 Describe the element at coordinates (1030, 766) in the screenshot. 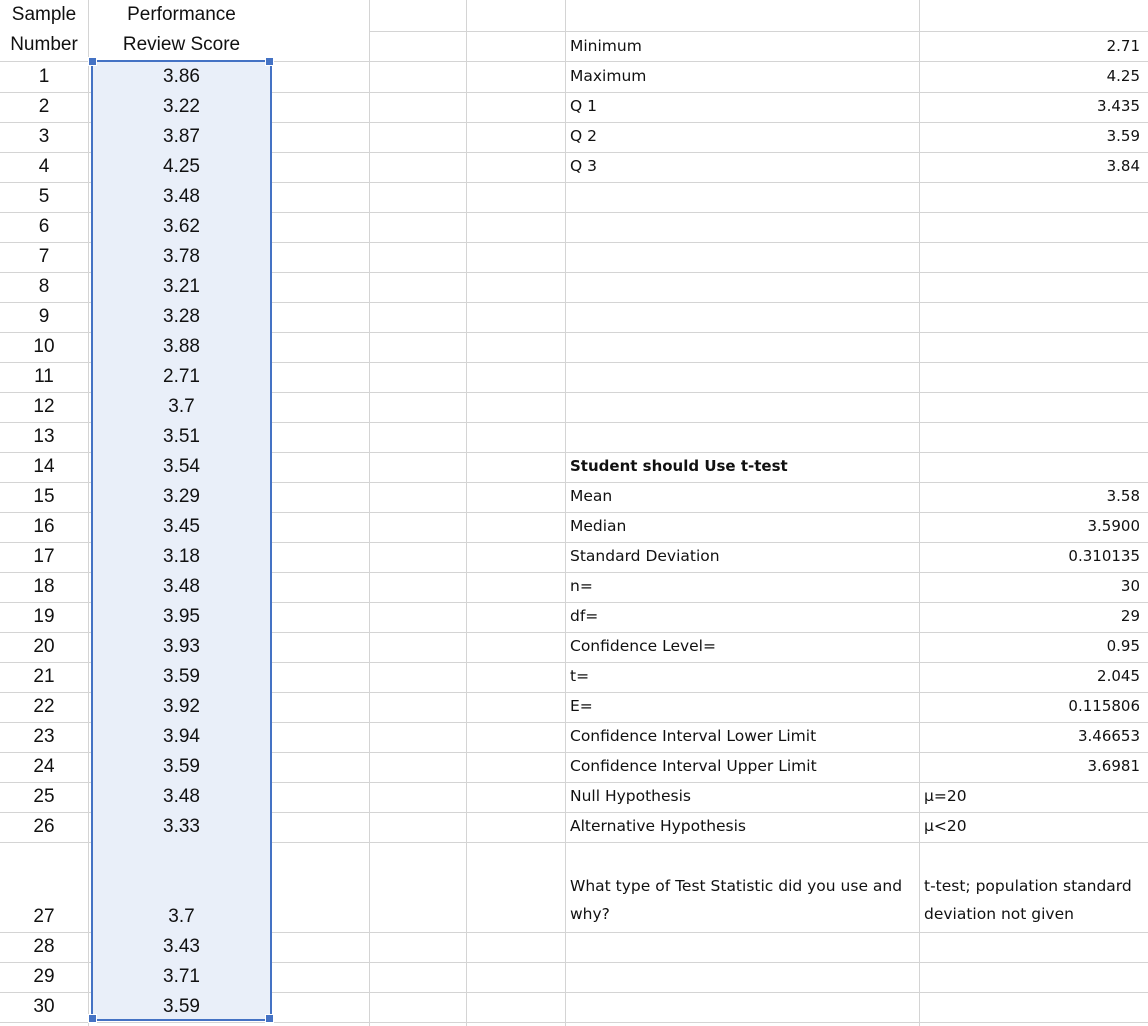

I see `ttest-value: 3.6981` at that location.